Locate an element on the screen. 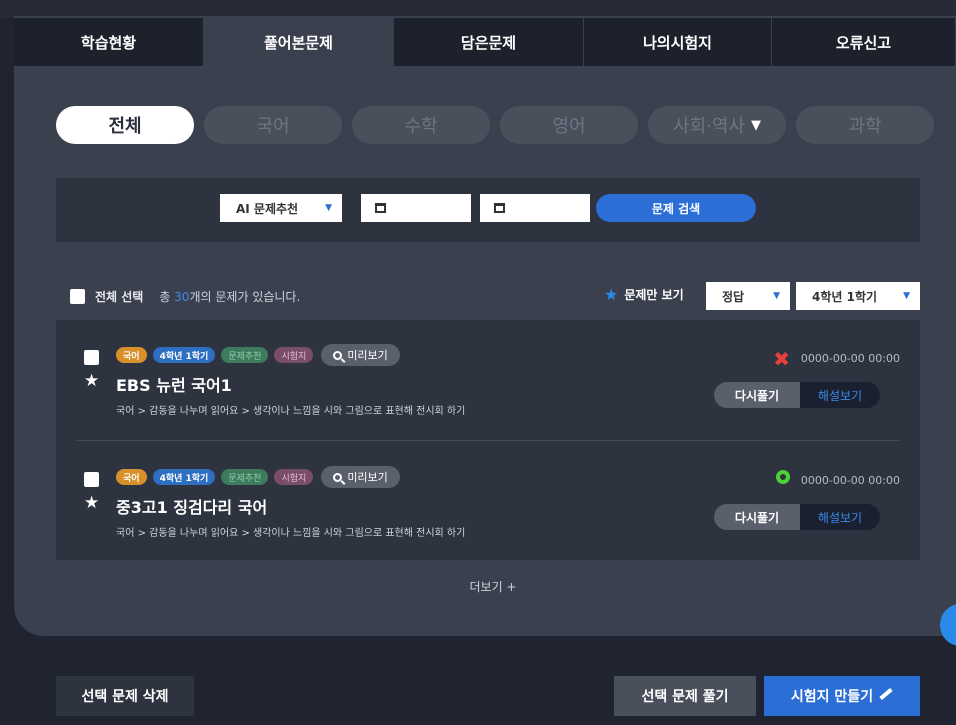 This screenshot has width=956, height=725. subject-english: 영어 is located at coordinates (569, 125).